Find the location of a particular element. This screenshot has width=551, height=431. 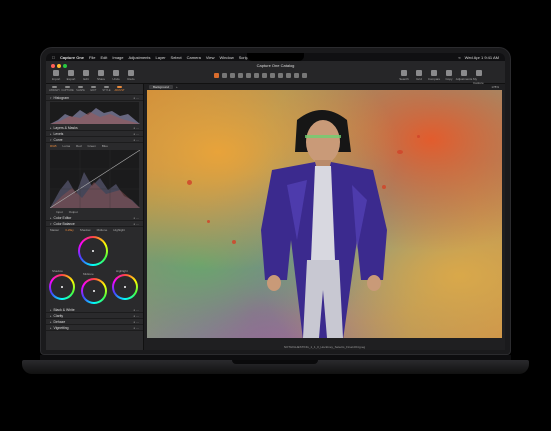

clone-tool-icon is located at coordinates (288, 75).